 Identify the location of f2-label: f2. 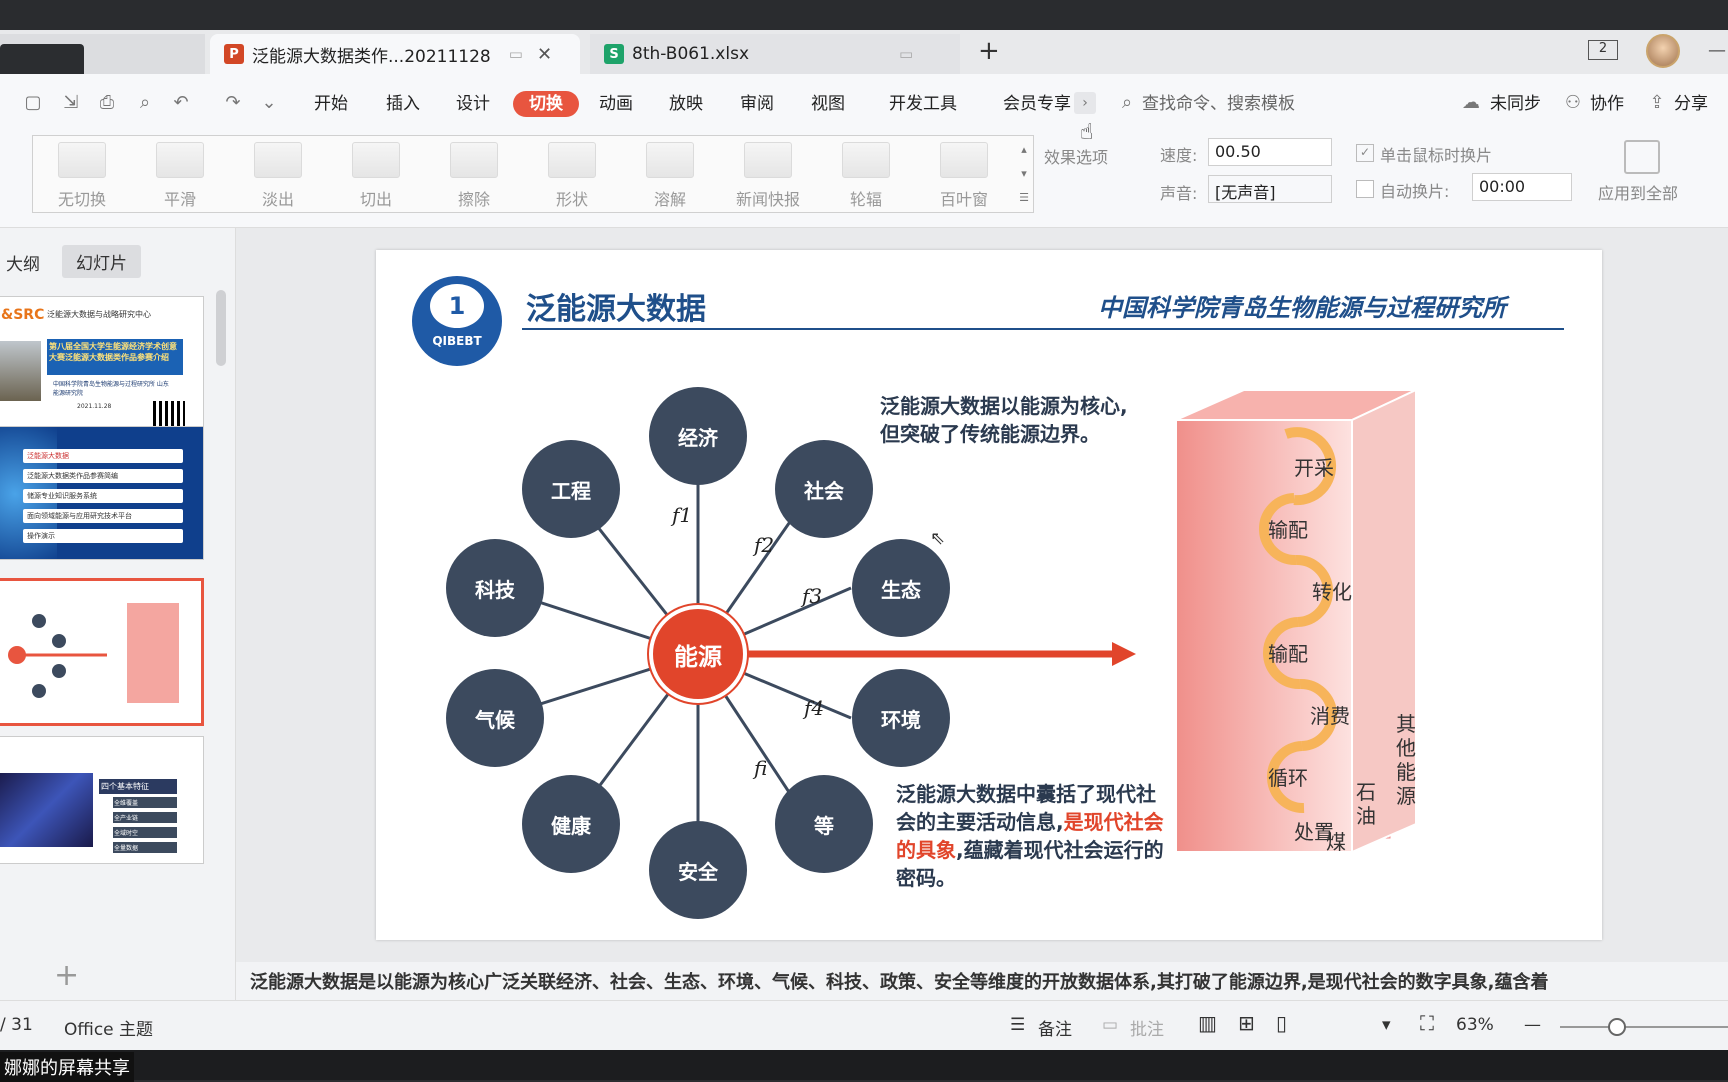
(764, 545).